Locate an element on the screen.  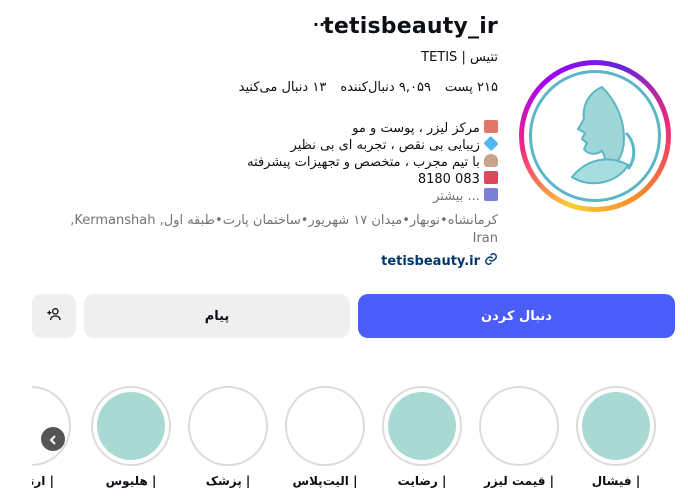
highlight-item: | فیشال is located at coordinates (616, 437).